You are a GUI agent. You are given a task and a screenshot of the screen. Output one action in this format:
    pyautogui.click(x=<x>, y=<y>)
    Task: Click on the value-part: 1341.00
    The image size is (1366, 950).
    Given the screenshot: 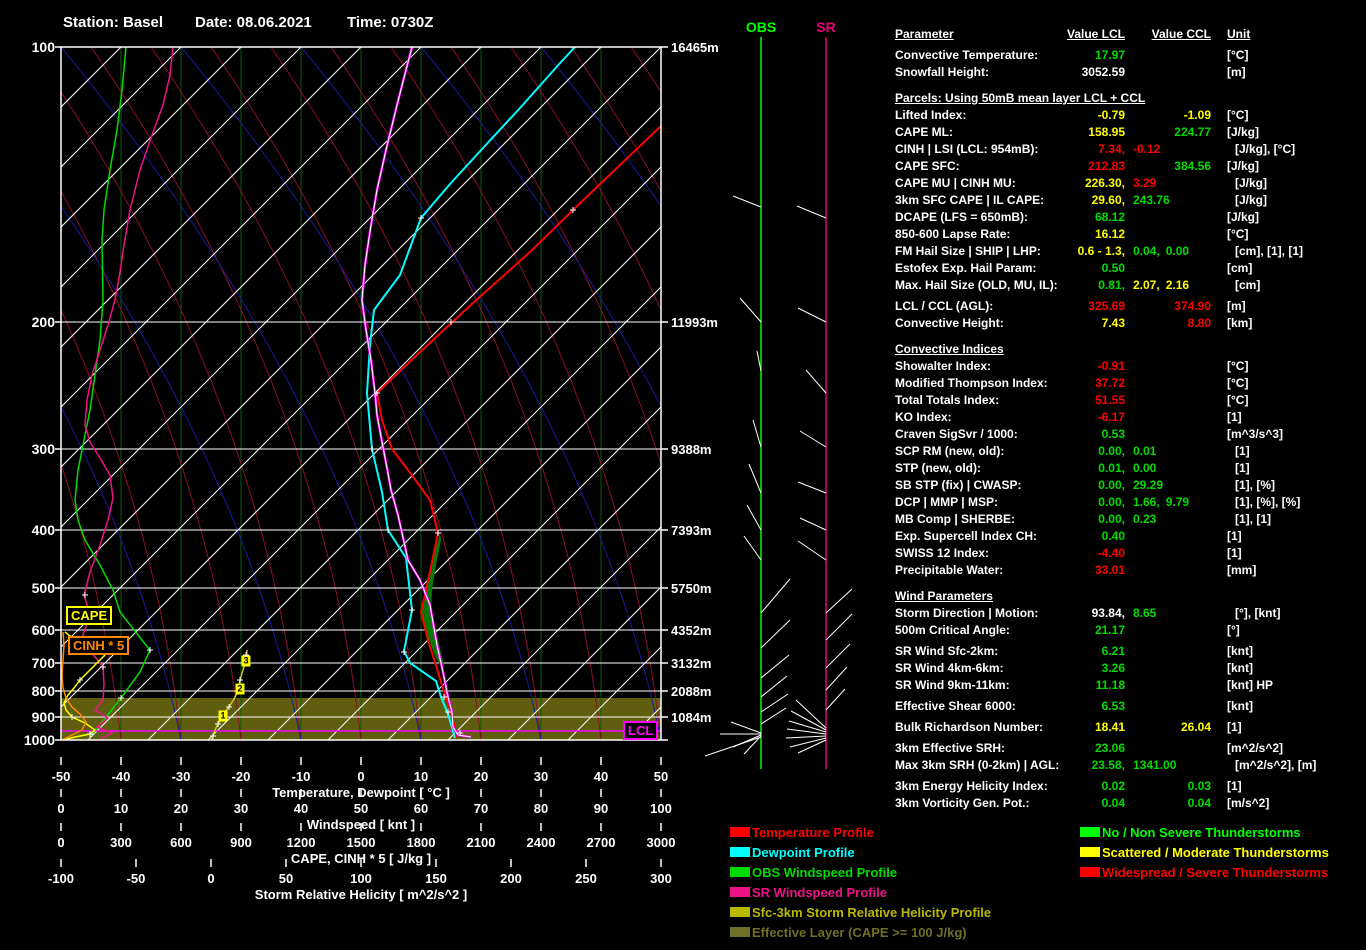 What is the action you would take?
    pyautogui.click(x=1155, y=765)
    